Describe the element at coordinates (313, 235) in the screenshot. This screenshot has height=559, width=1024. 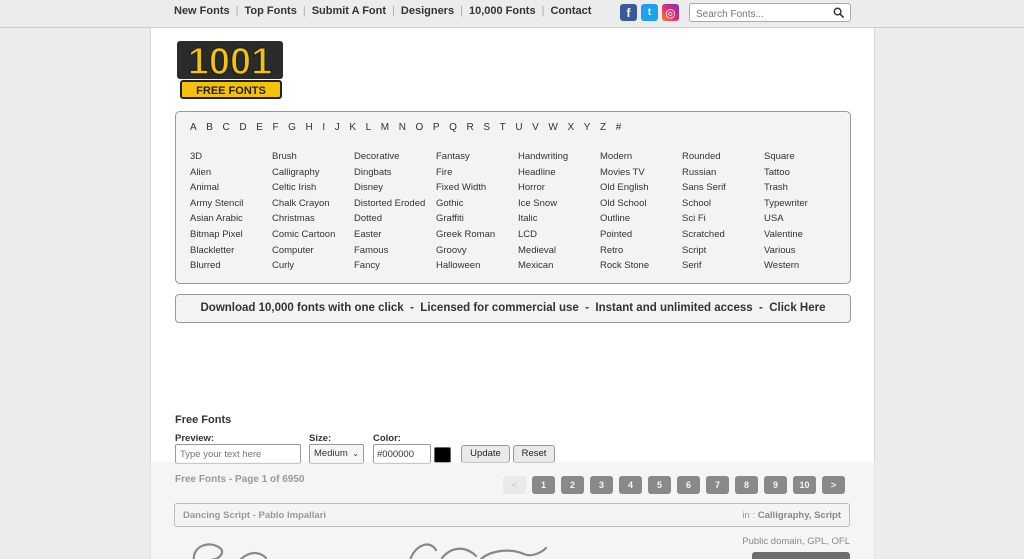
I see `category-link: Comic Cartoon` at that location.